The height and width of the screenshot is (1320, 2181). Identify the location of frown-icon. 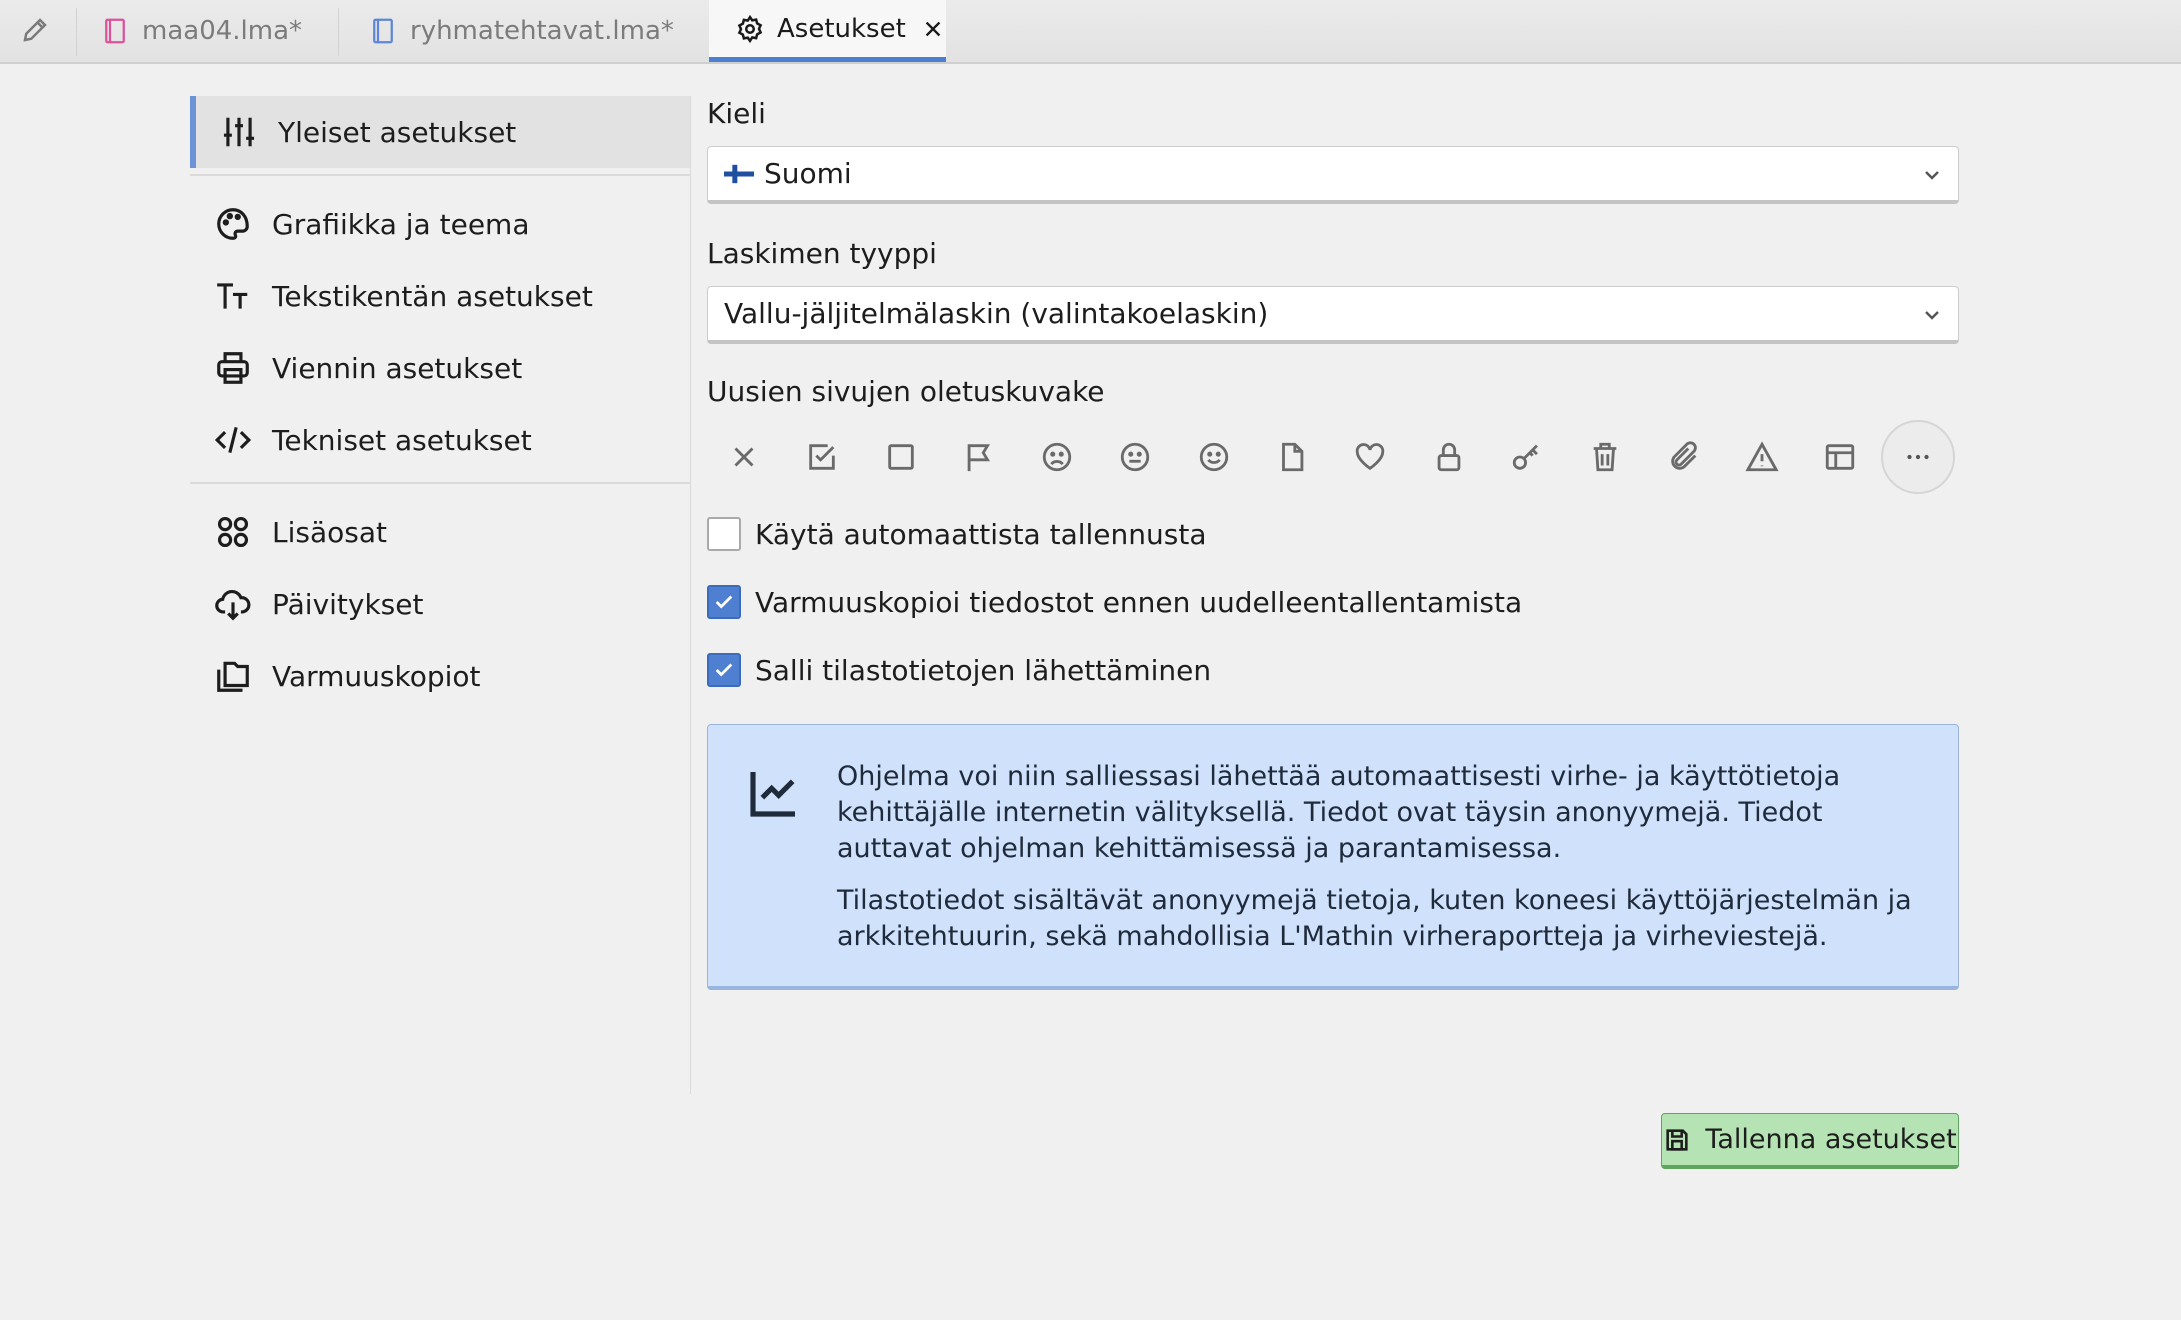
(1057, 457).